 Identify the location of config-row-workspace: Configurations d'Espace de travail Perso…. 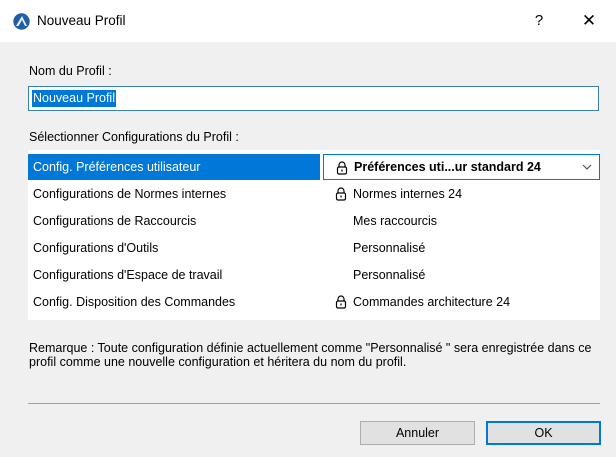
(314, 275).